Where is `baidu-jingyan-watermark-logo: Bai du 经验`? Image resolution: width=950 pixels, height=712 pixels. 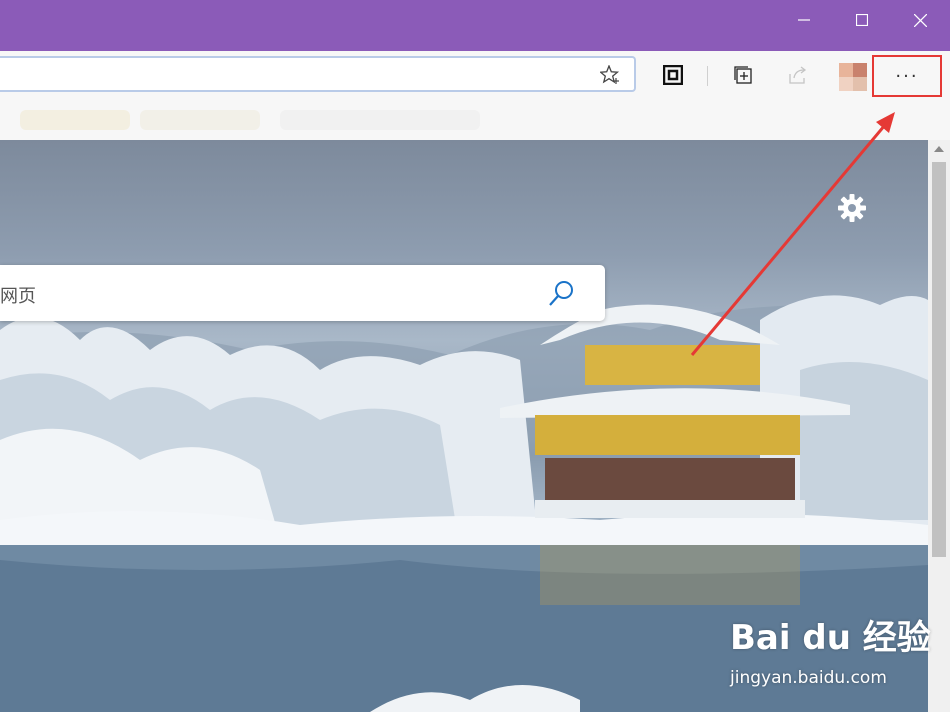 baidu-jingyan-watermark-logo: Bai du 经验 is located at coordinates (830, 638).